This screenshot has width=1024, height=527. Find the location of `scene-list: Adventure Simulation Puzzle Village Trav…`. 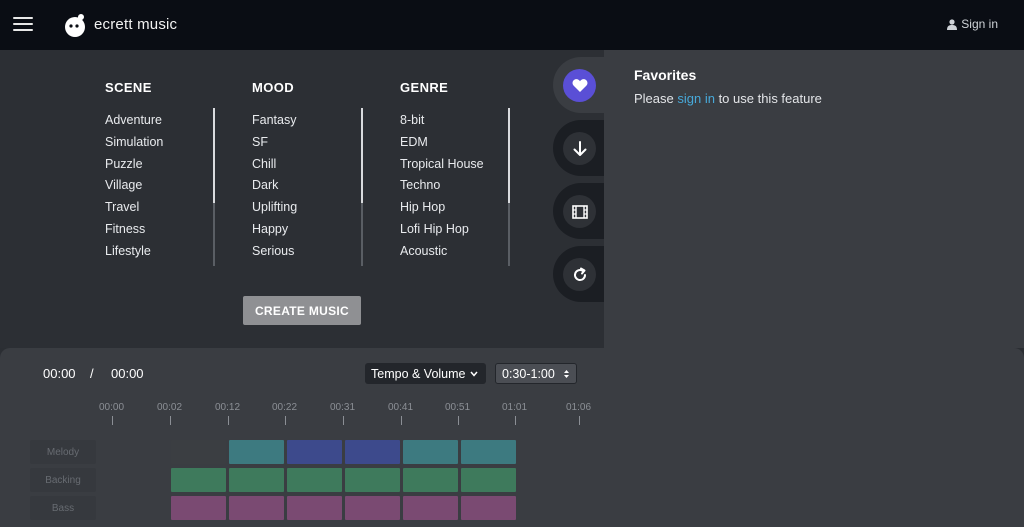

scene-list: Adventure Simulation Puzzle Village Trav… is located at coordinates (134, 185).